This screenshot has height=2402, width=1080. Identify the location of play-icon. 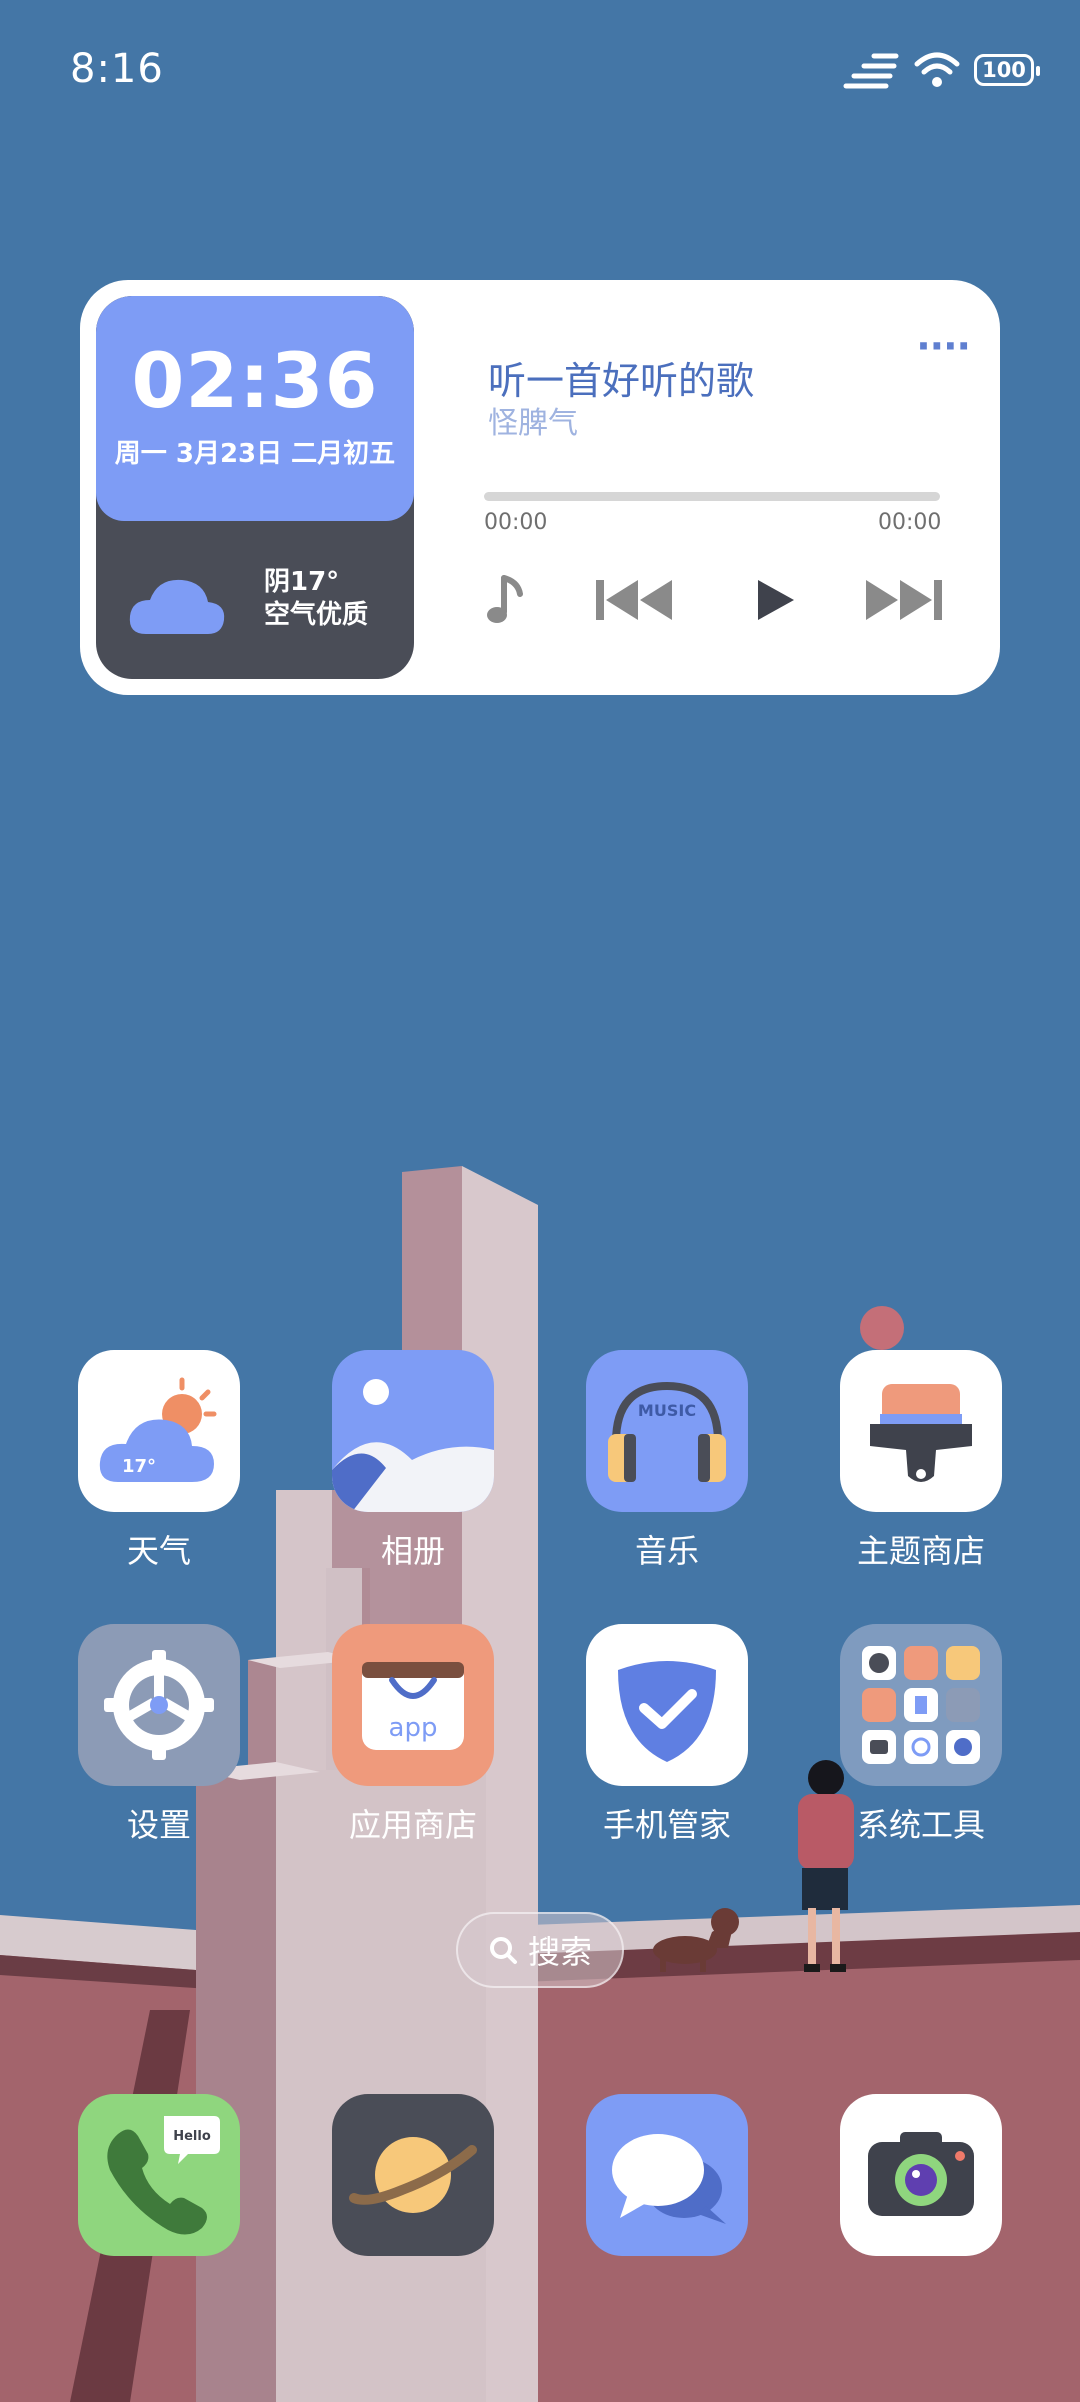
(773, 600).